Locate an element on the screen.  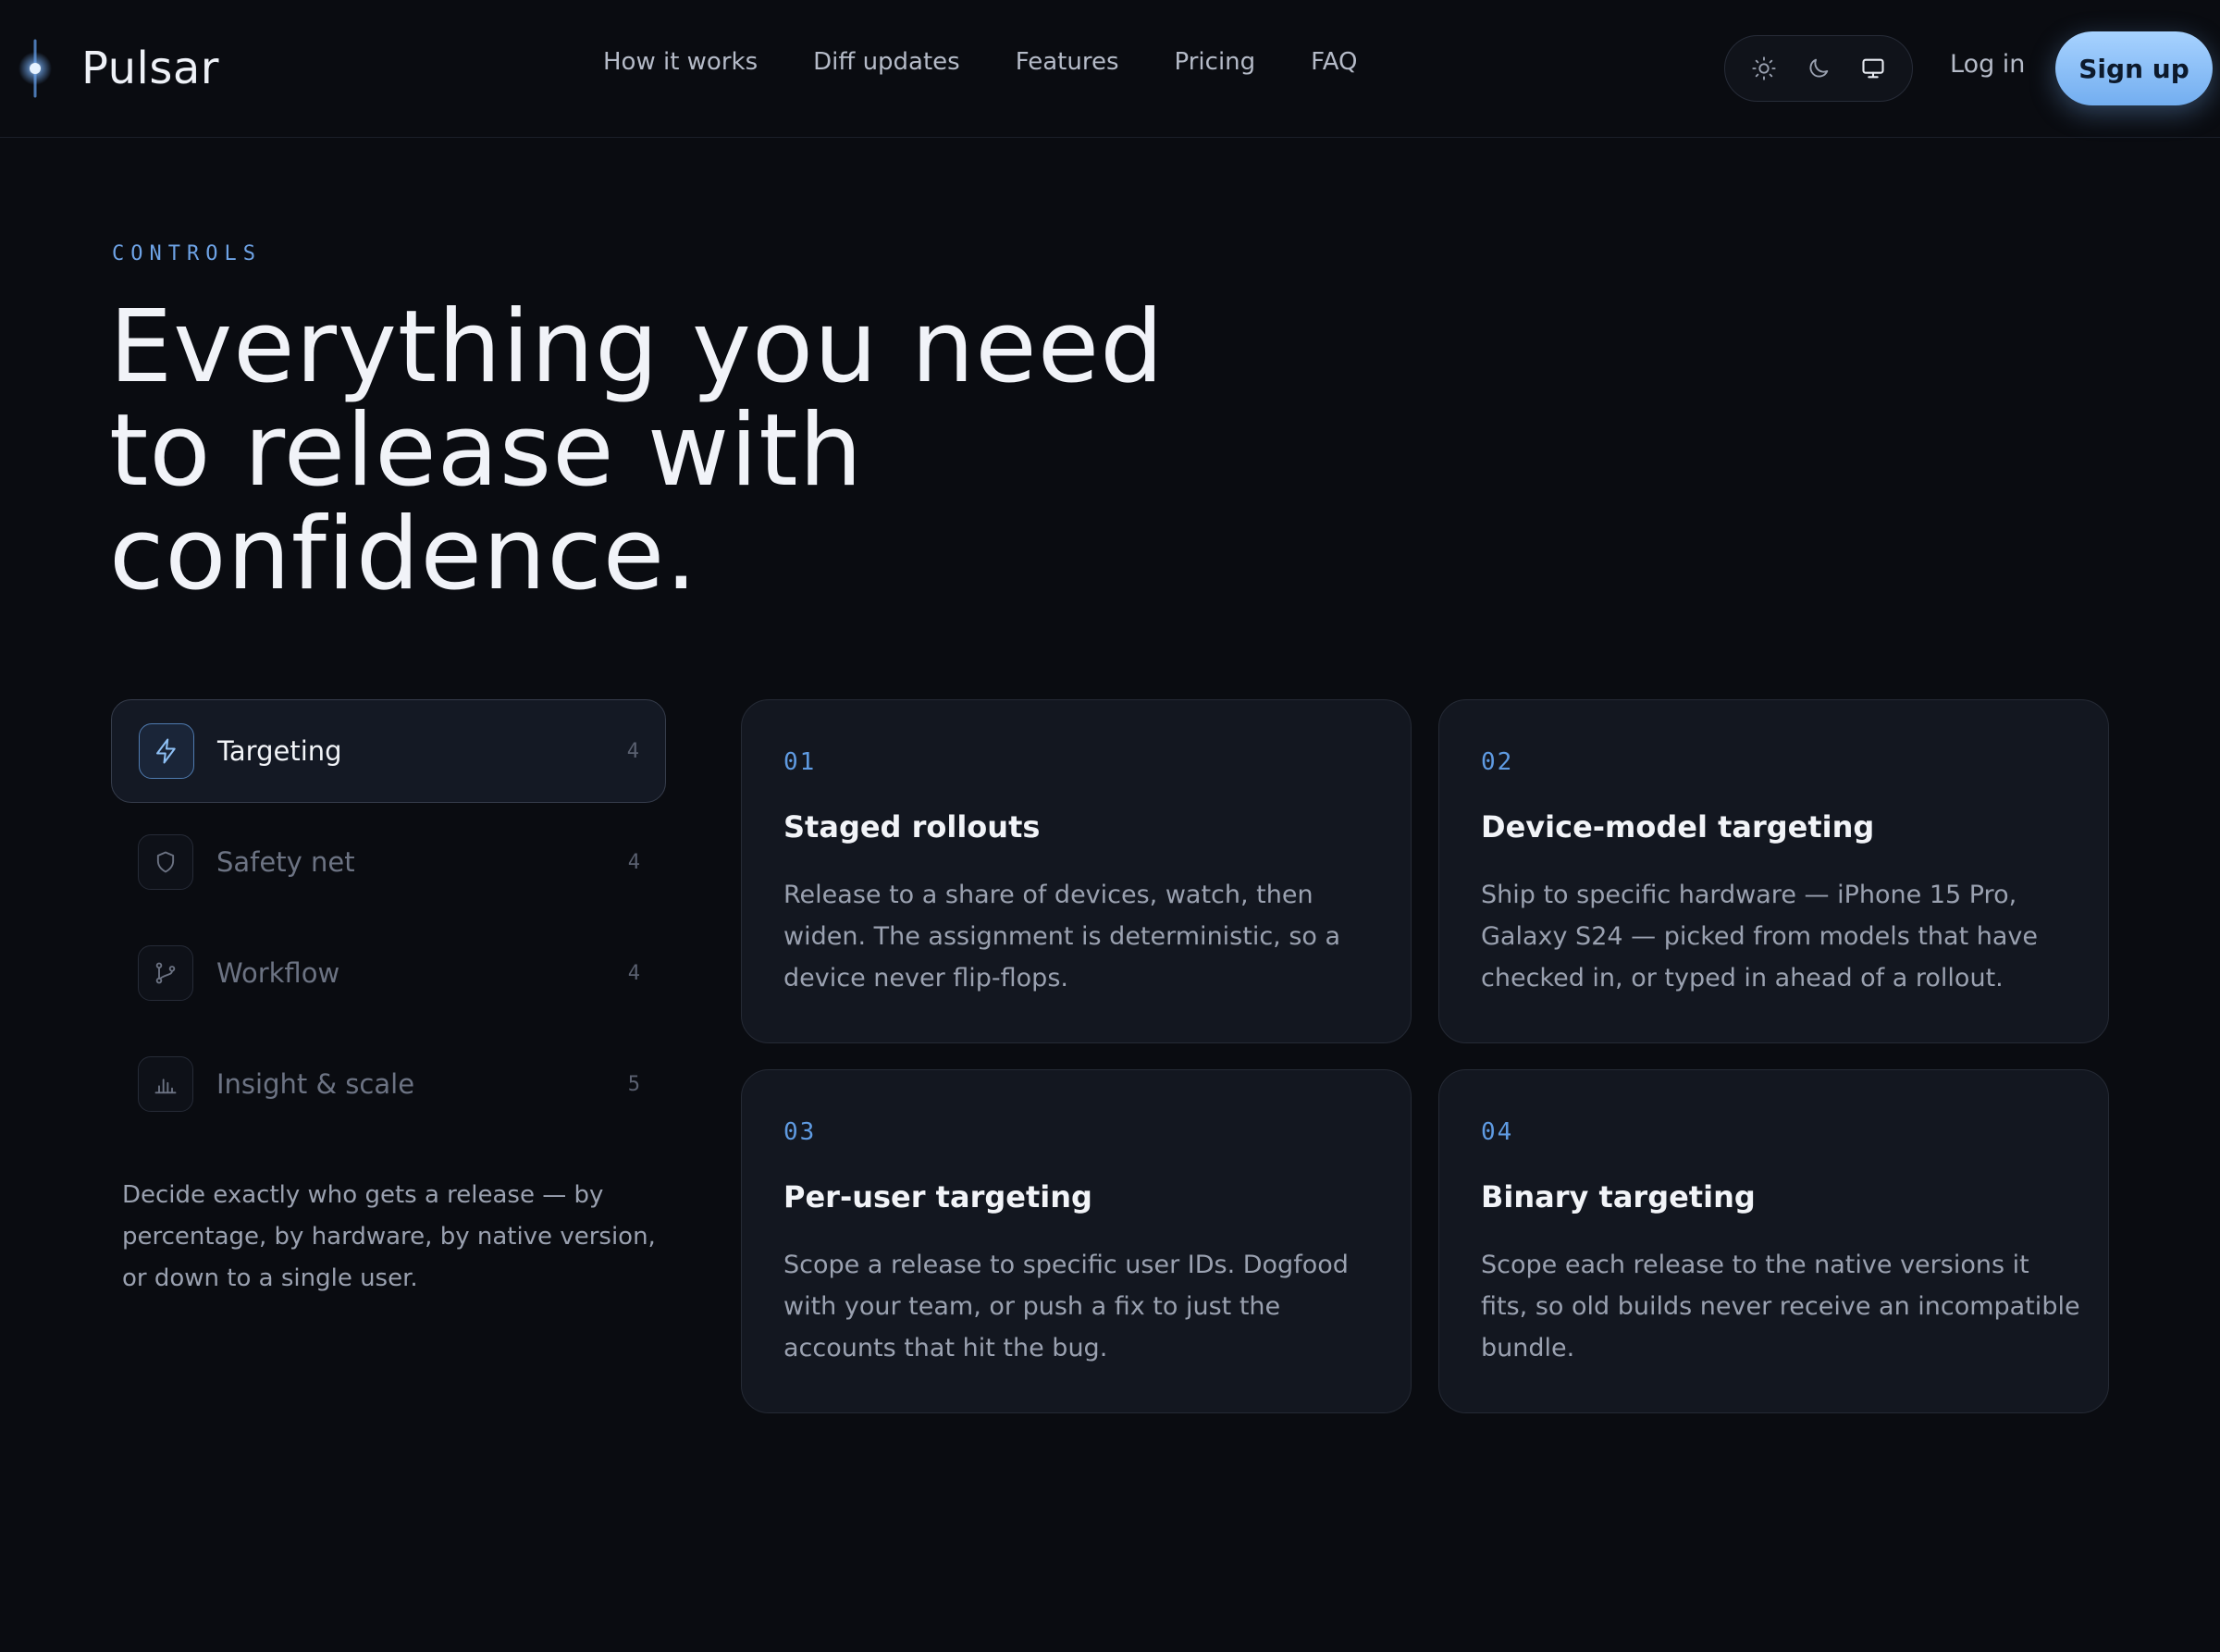
section-eyebrow: CONTROLS is located at coordinates (187, 253).